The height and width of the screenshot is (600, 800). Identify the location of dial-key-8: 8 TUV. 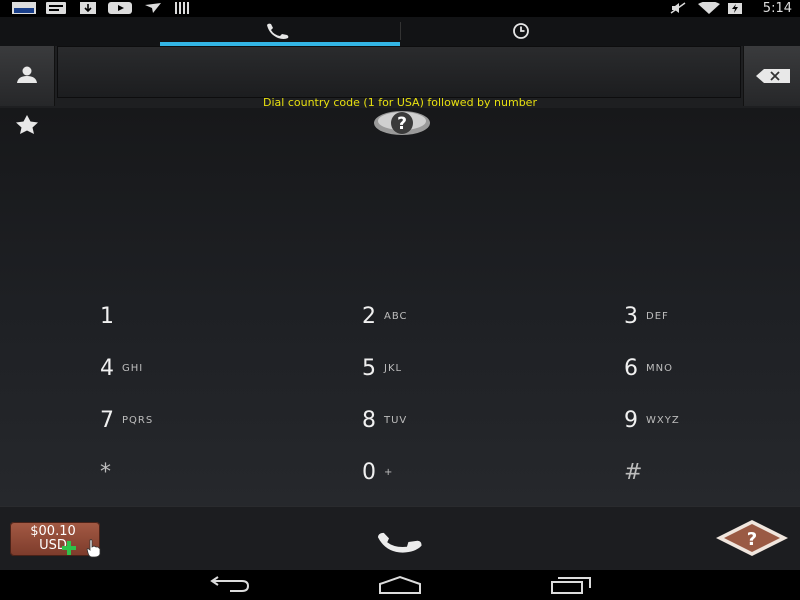
(442, 423).